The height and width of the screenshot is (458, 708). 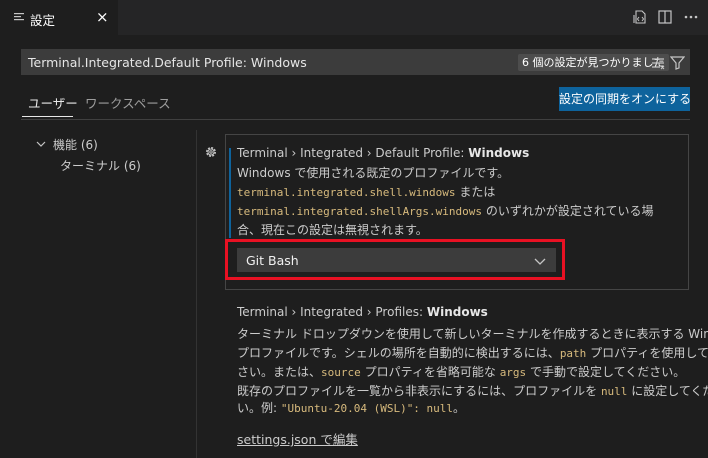 What do you see at coordinates (398, 353) in the screenshot?
I see `desc-text: プロファイルです。シェルの場所を自動的に検出するには、` at bounding box center [398, 353].